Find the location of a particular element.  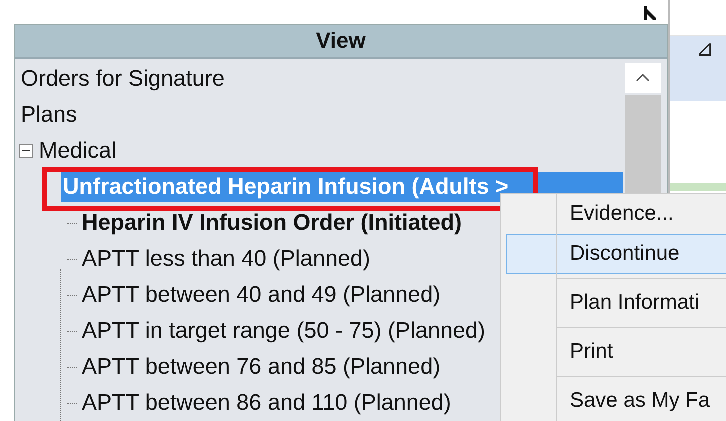

tree-item: APTT between 86 and 110 (Planned) is located at coordinates (267, 403).